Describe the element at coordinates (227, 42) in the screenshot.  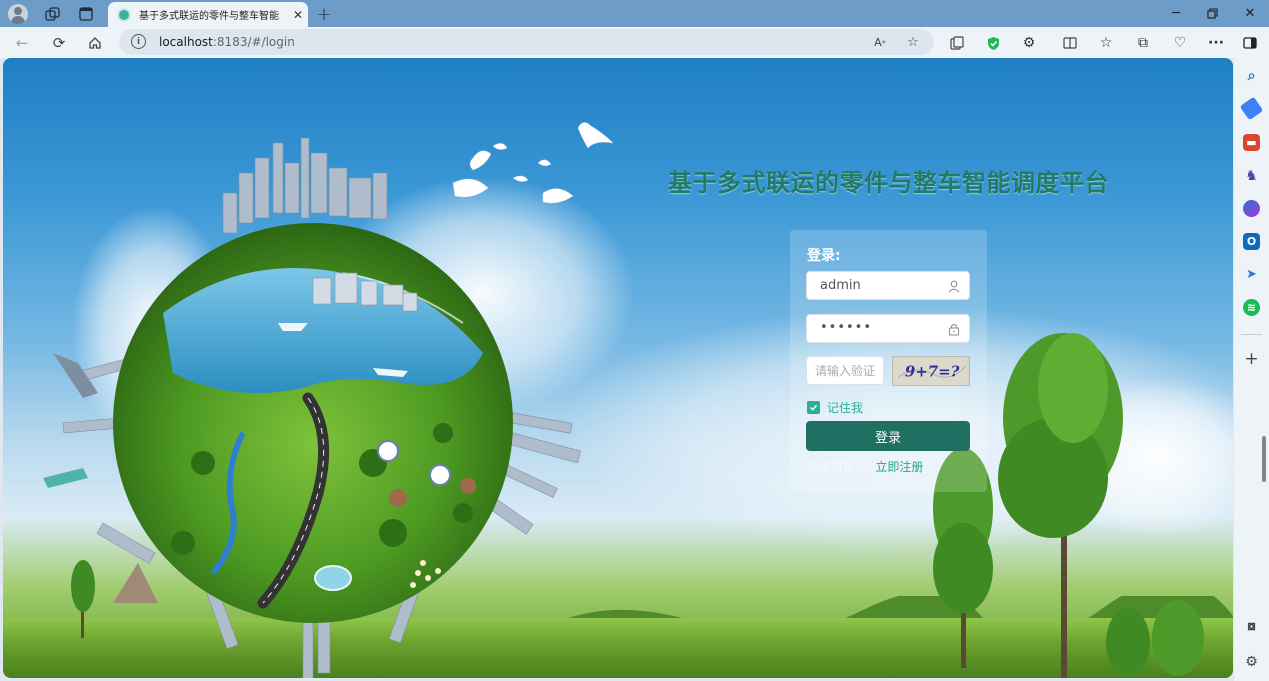
I see `address-url: localhost:8183/#/login` at that location.